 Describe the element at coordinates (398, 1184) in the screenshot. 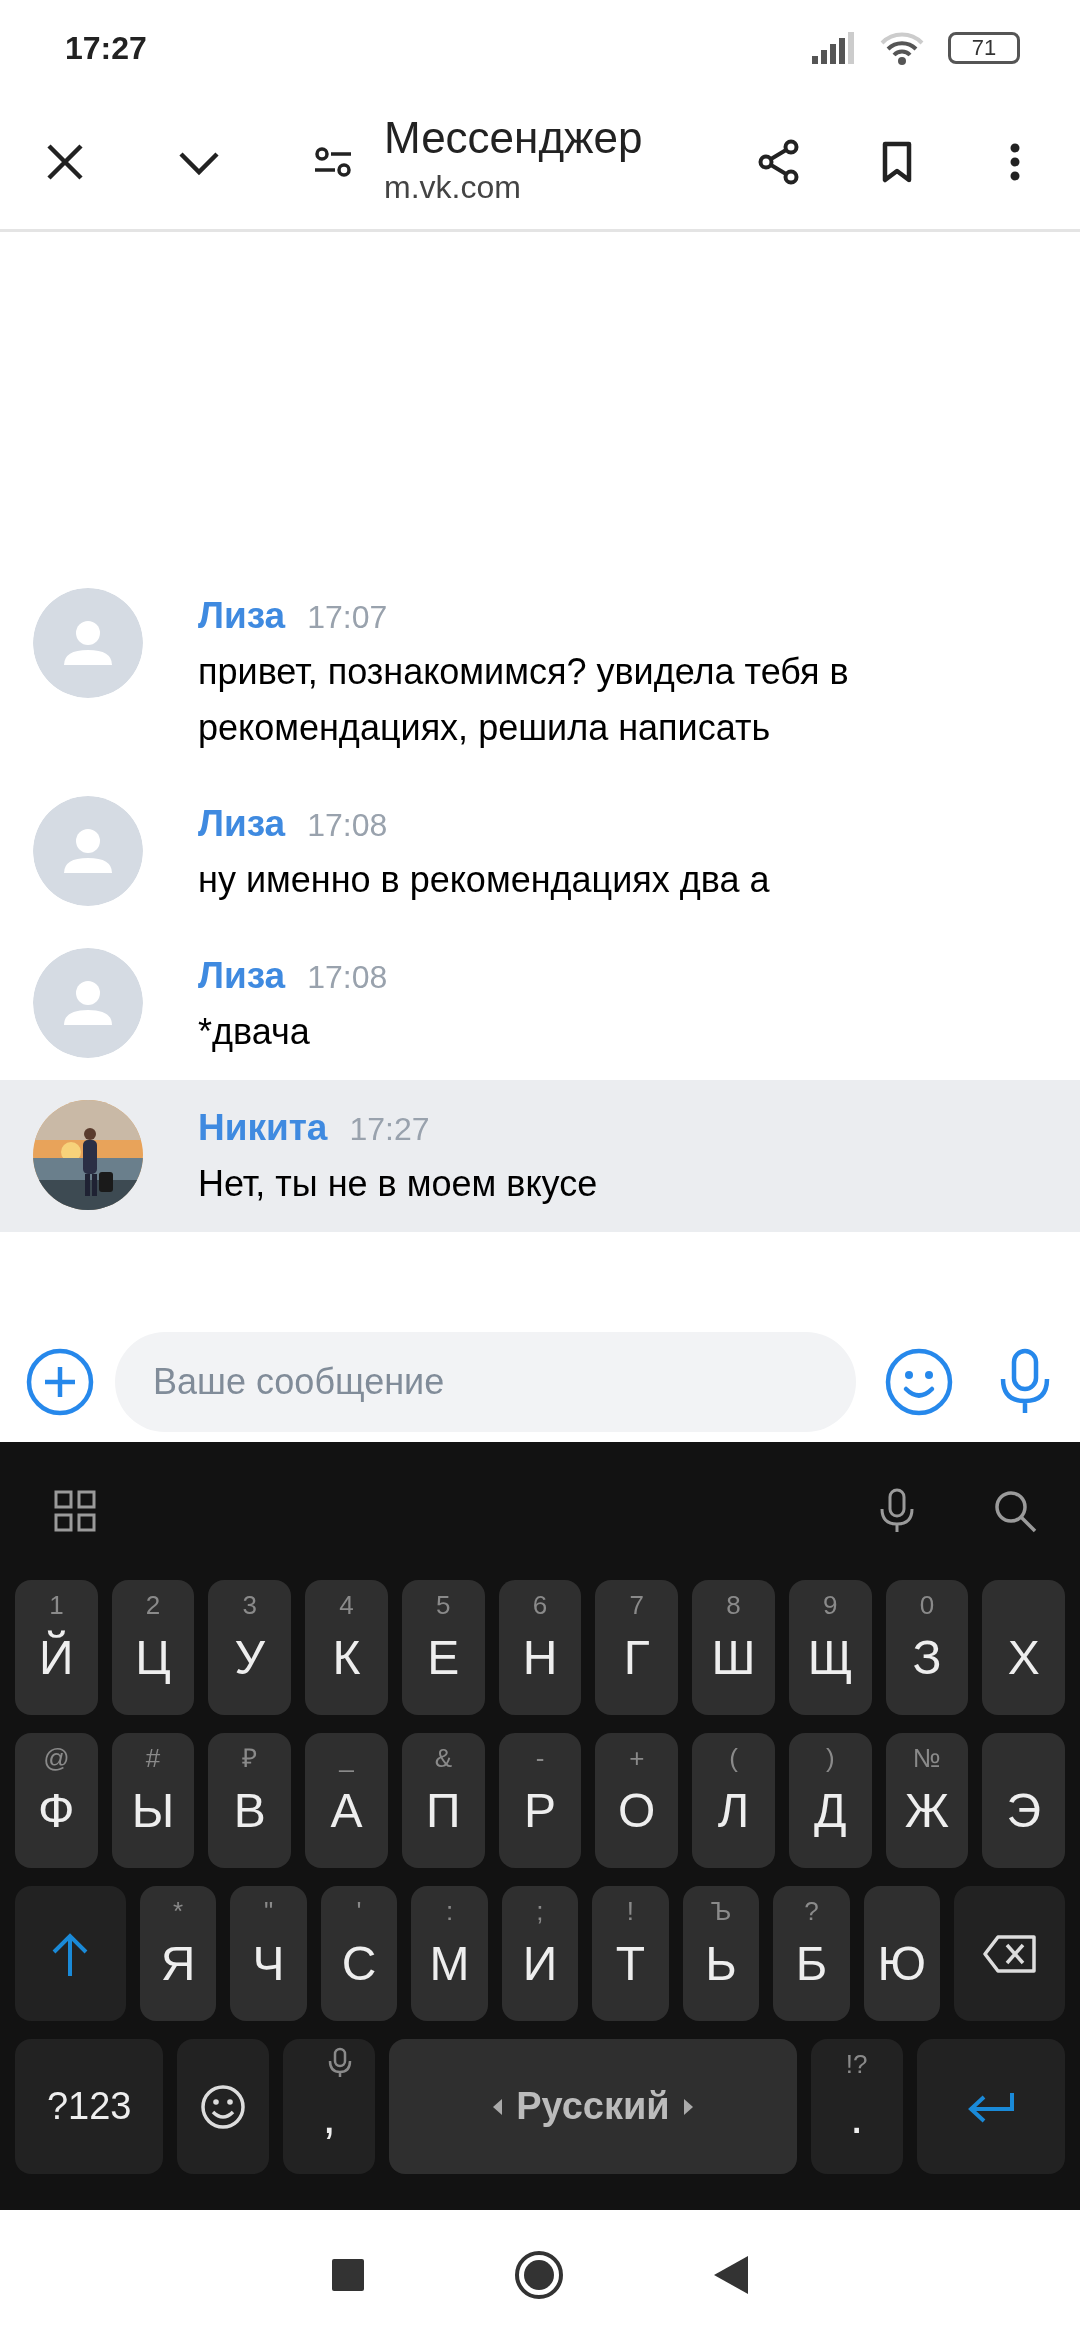

I see `message-text: Нет, ты не в моем вкусе` at that location.